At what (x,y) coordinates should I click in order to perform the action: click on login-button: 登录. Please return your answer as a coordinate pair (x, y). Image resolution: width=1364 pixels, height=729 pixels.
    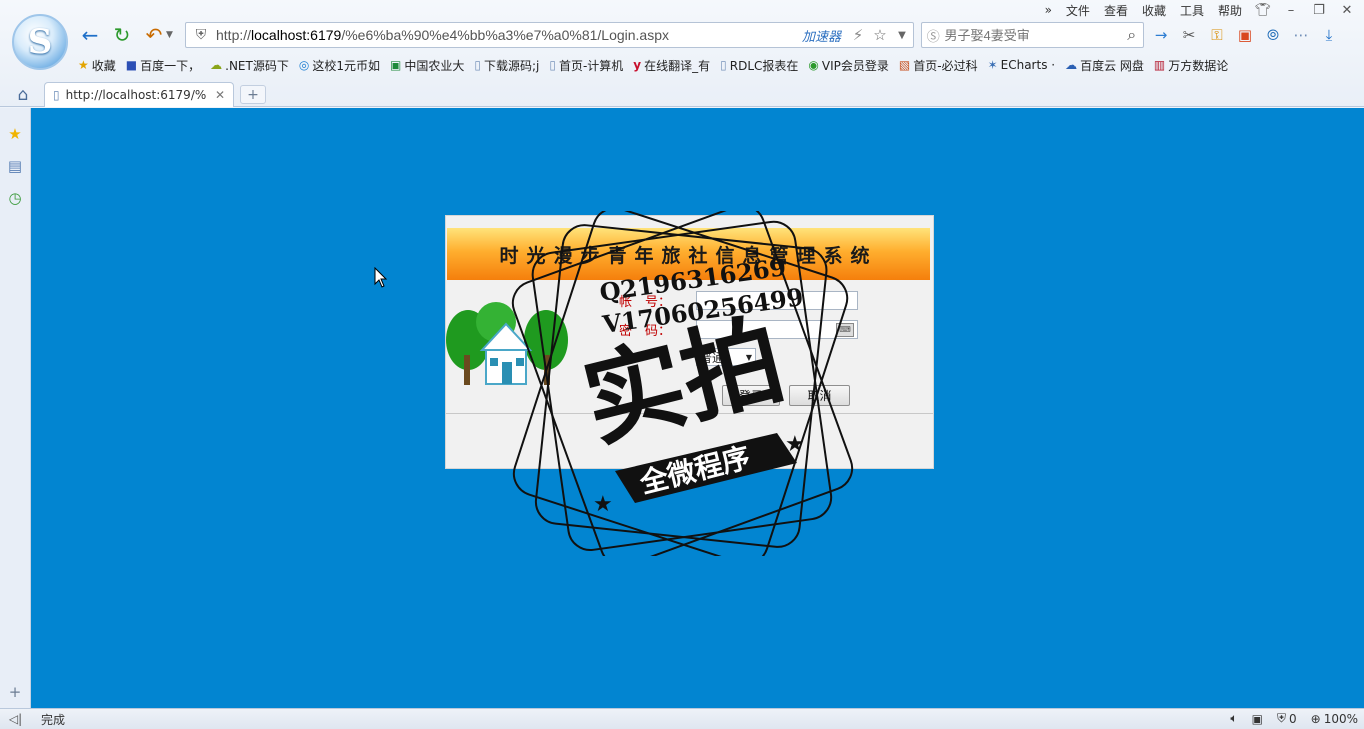
    Looking at the image, I should click on (751, 395).